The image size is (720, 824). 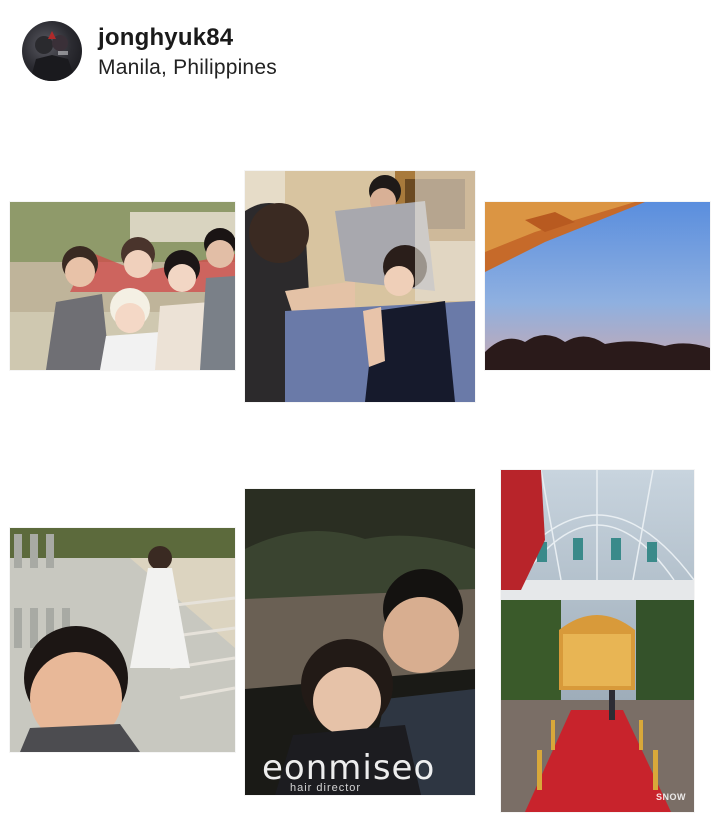 What do you see at coordinates (52, 51) in the screenshot?
I see `avatar` at bounding box center [52, 51].